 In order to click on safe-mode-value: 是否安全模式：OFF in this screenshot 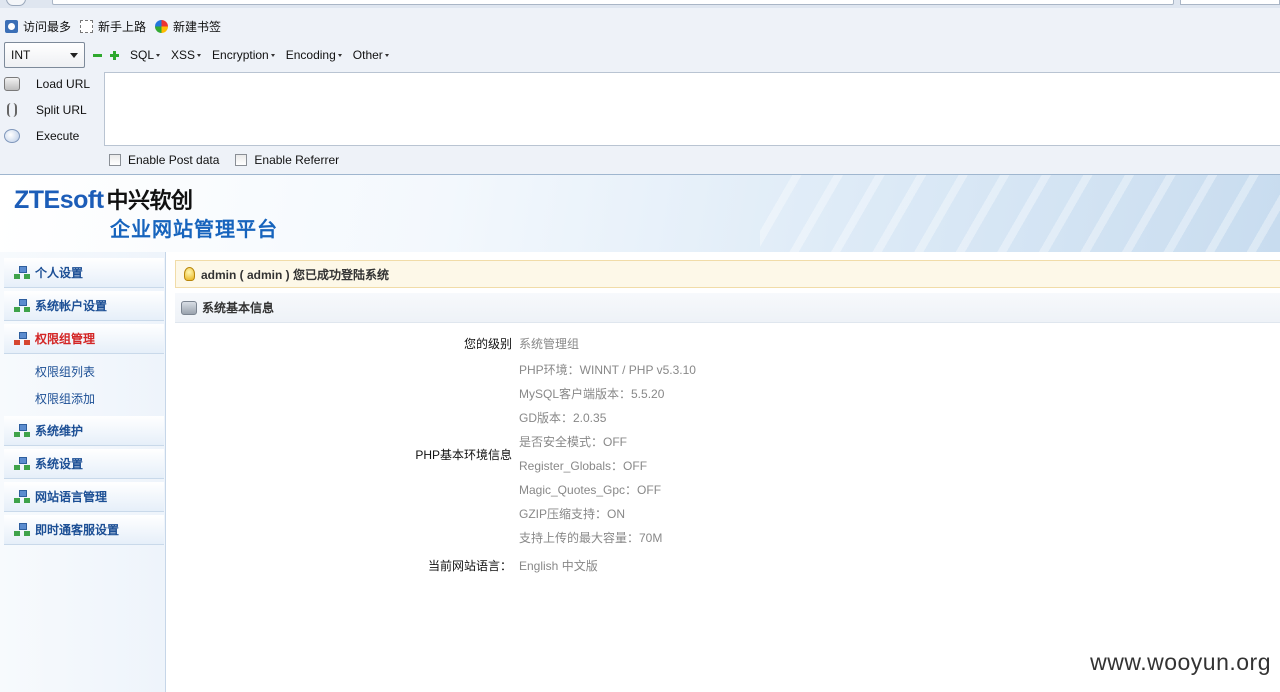, I will do `click(573, 442)`.